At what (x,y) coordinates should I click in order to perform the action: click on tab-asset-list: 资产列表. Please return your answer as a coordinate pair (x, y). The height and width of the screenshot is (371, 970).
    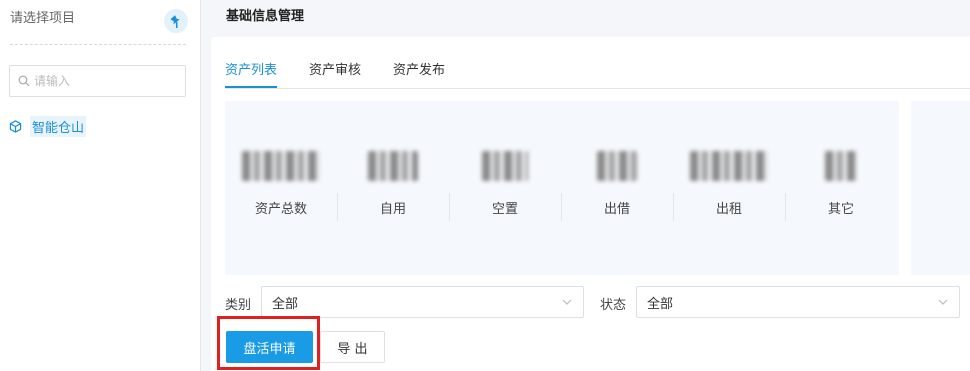
    Looking at the image, I should click on (251, 73).